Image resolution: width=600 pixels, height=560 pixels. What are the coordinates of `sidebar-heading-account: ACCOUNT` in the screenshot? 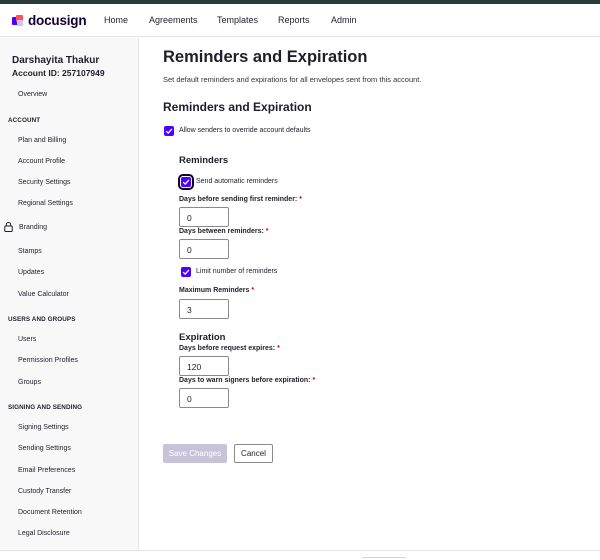 It's located at (24, 120).